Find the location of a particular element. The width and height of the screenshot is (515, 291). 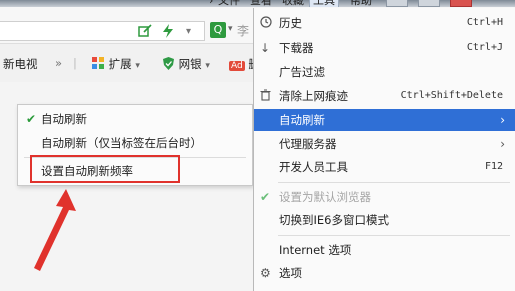

submenu-item-background-only: 自动刷新（仅当标签在后台时） is located at coordinates (135, 143).